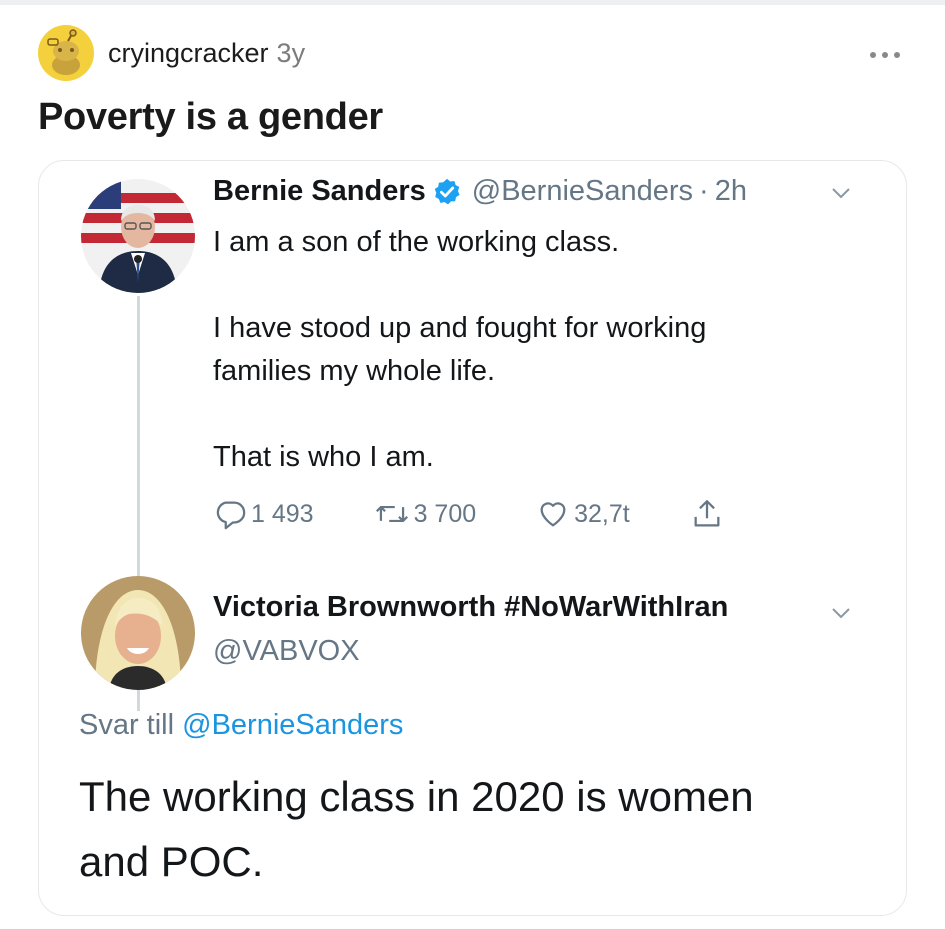 The height and width of the screenshot is (929, 945). What do you see at coordinates (319, 191) in the screenshot?
I see `tweet-author-name: Bernie Sanders` at bounding box center [319, 191].